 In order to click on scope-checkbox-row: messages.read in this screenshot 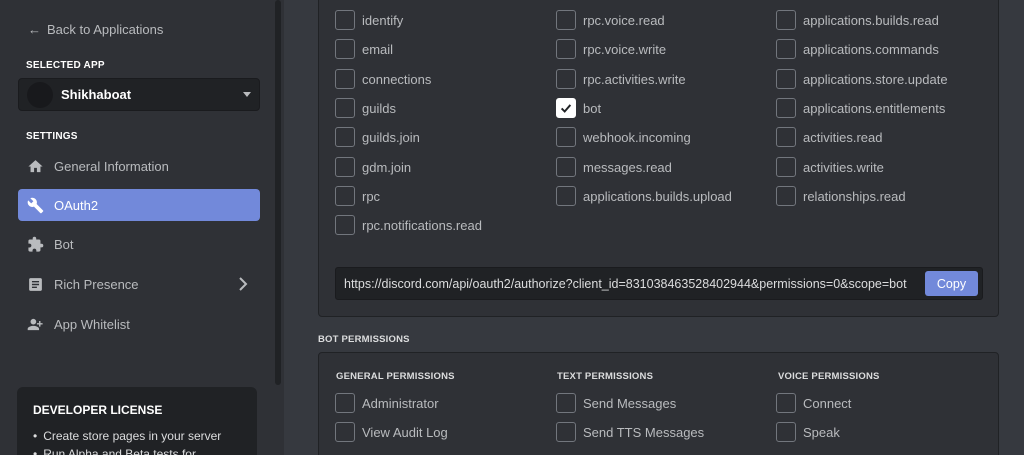, I will do `click(614, 167)`.